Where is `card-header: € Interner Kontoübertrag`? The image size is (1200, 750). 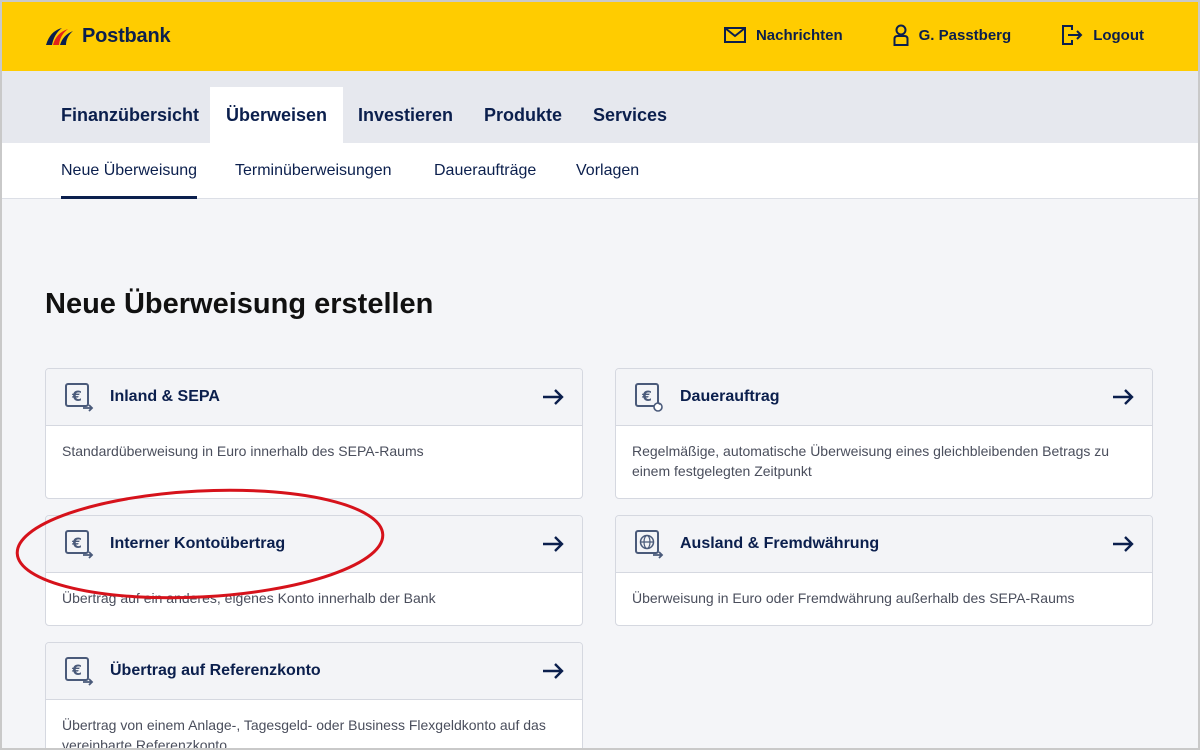 card-header: € Interner Kontoübertrag is located at coordinates (314, 544).